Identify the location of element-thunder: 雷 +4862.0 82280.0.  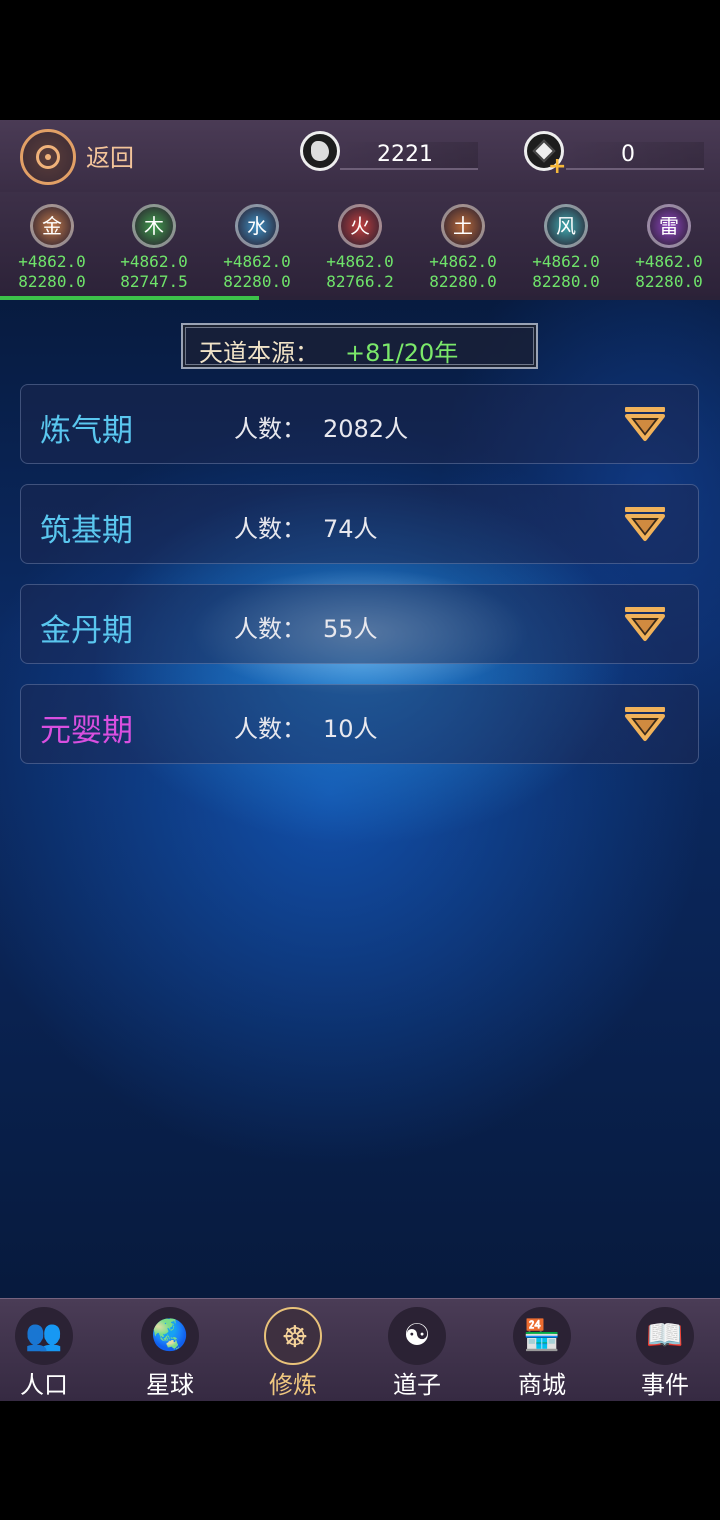
(669, 245).